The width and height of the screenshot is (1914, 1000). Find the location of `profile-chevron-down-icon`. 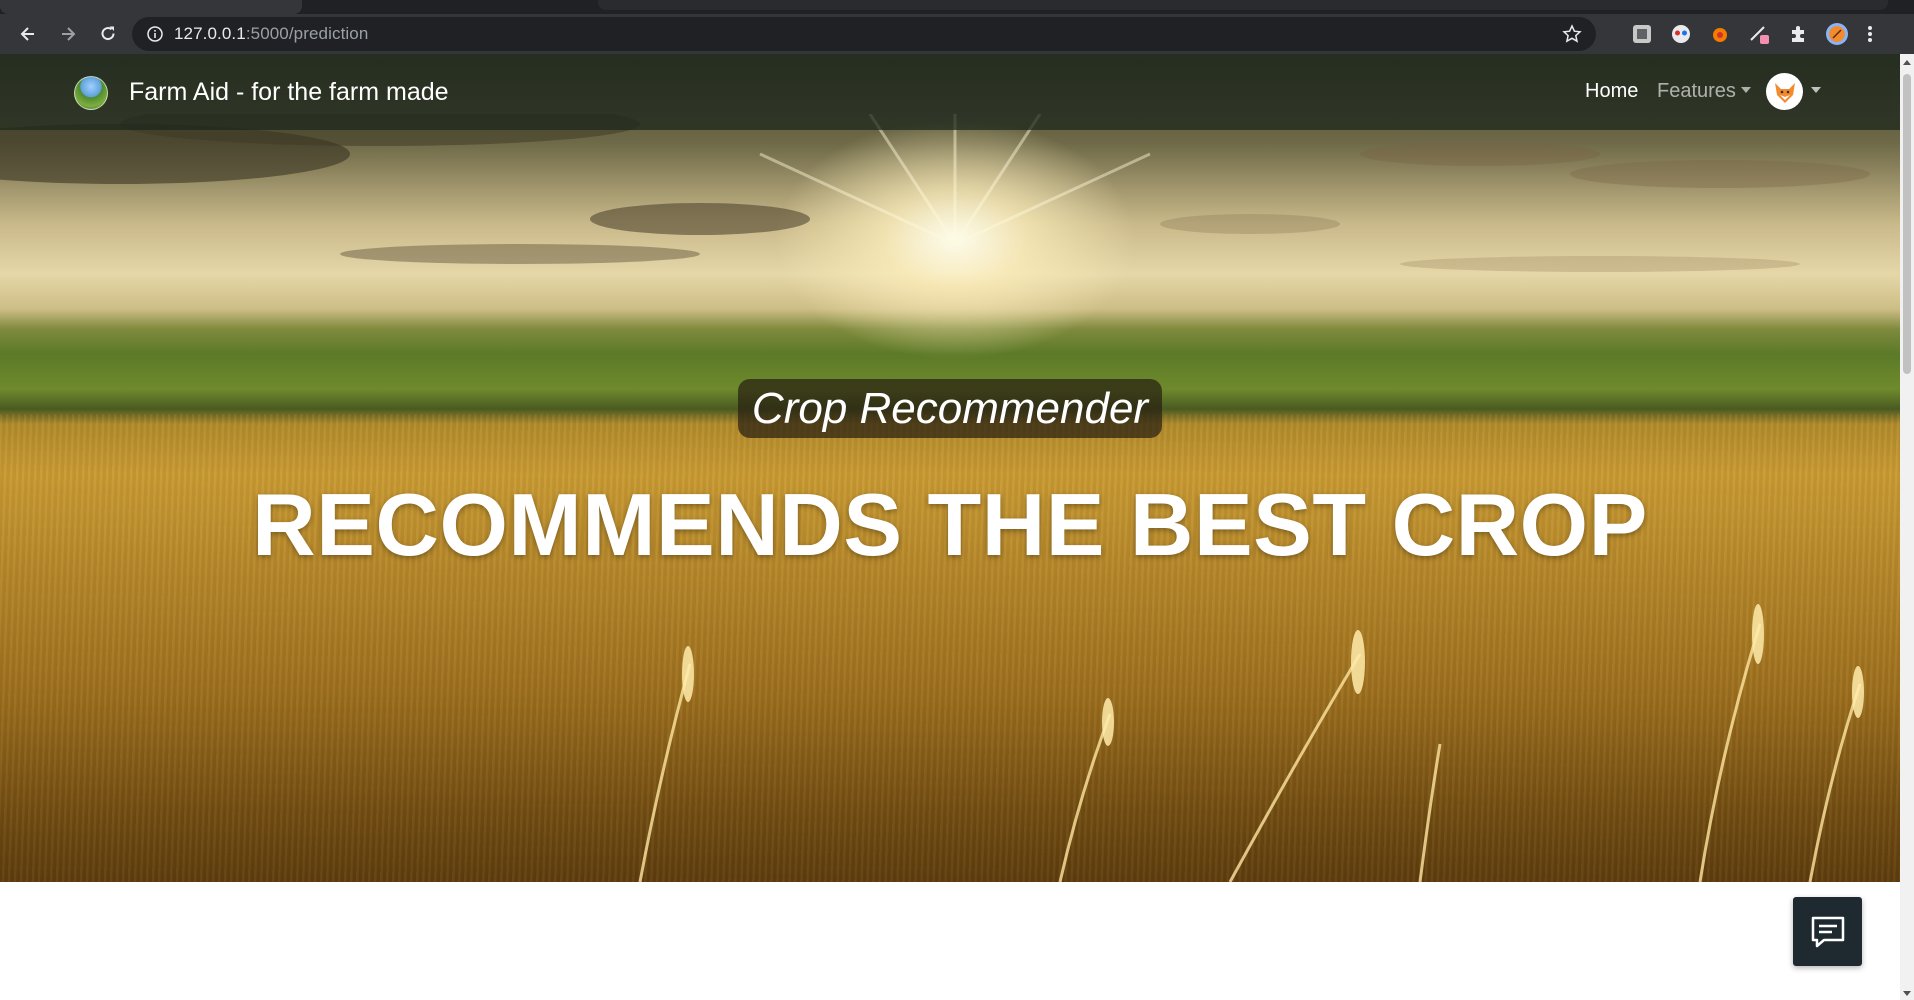

profile-chevron-down-icon is located at coordinates (1816, 90).